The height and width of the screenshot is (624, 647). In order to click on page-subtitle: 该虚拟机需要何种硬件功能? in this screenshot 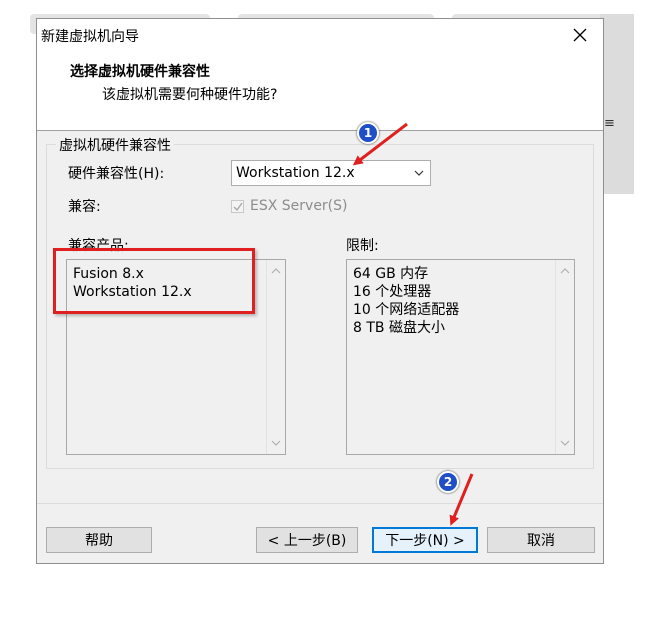, I will do `click(190, 95)`.